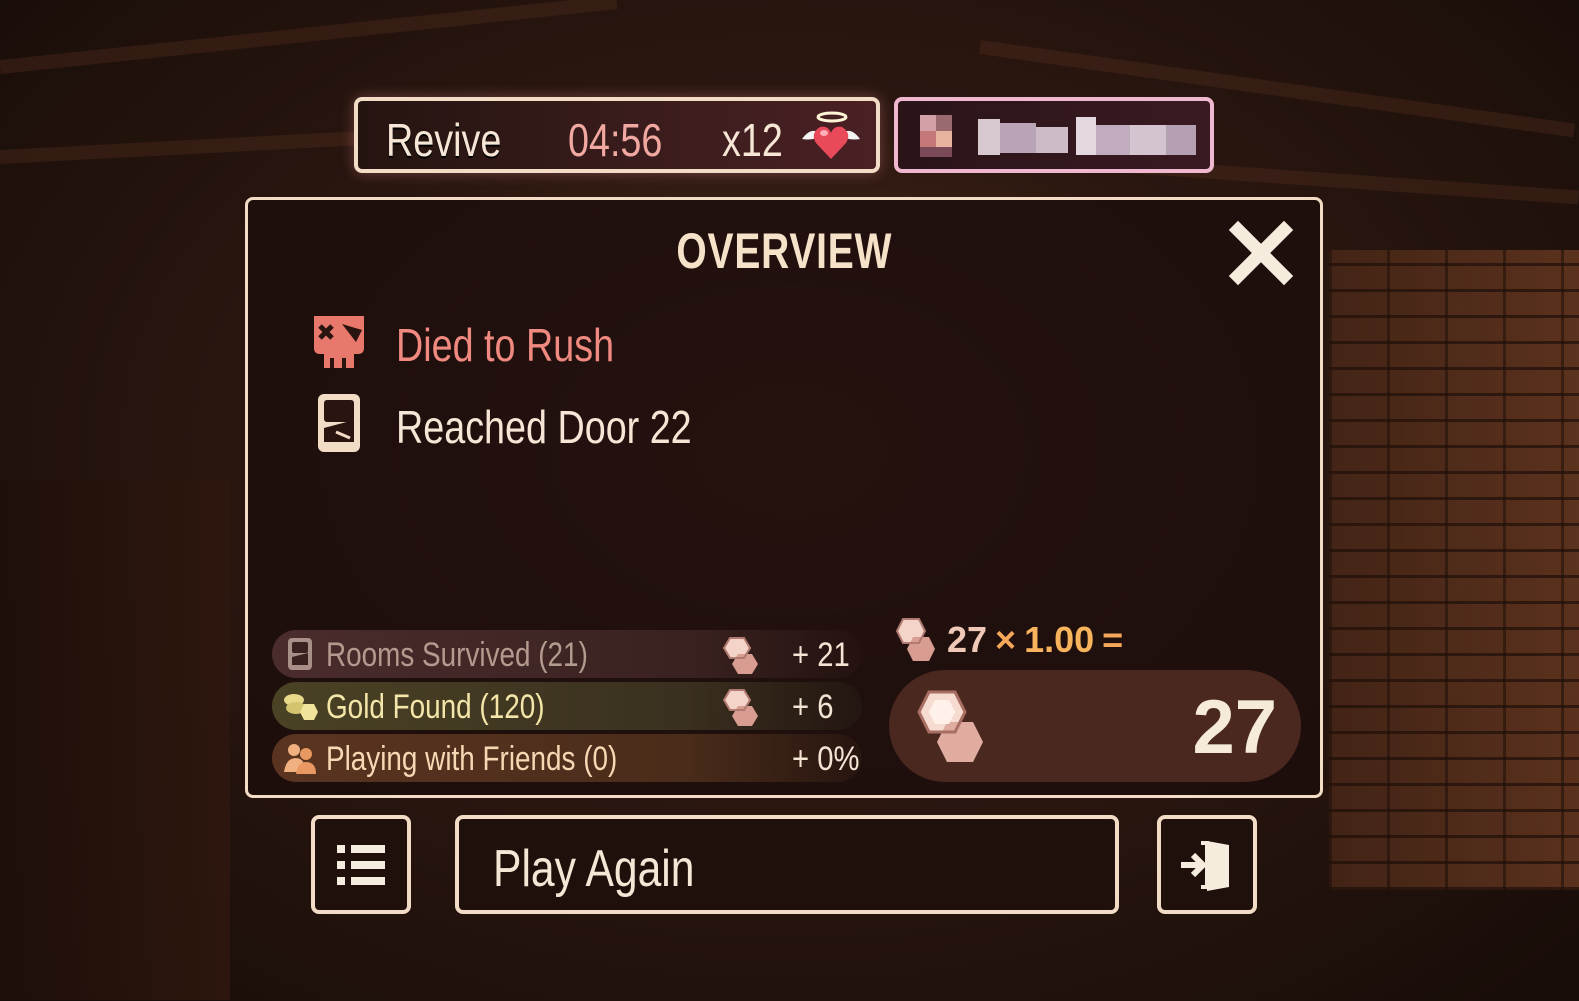  Describe the element at coordinates (1059, 639) in the screenshot. I see `formula-multiplier: 1.00` at that location.